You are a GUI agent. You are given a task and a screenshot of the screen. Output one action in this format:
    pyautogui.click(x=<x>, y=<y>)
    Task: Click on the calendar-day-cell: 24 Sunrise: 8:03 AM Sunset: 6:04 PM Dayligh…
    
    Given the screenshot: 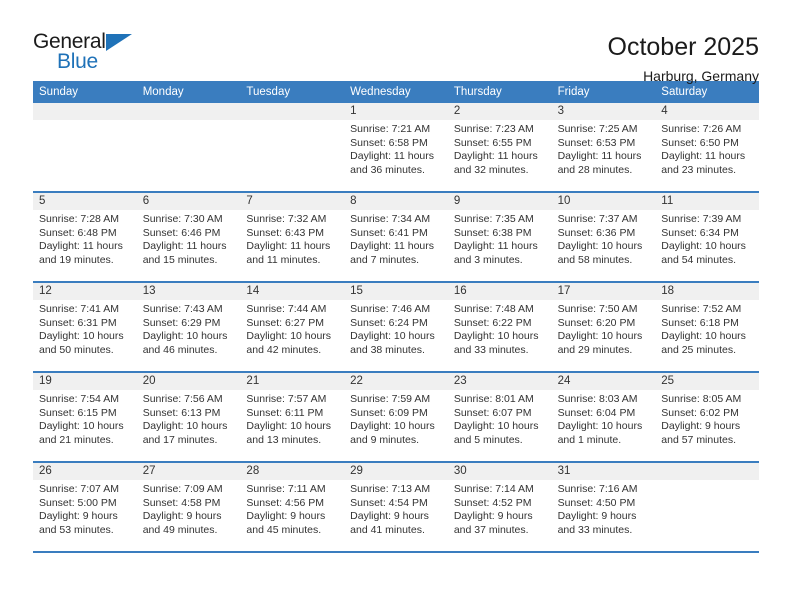 What is the action you would take?
    pyautogui.click(x=603, y=417)
    